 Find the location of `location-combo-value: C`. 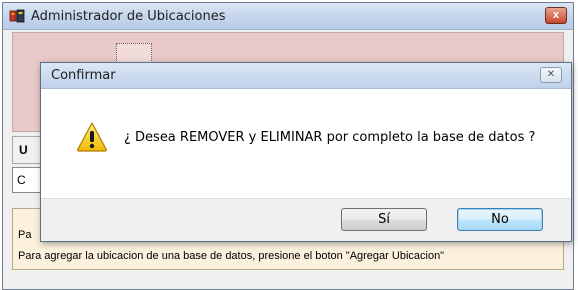

location-combo-value: C is located at coordinates (21, 180).